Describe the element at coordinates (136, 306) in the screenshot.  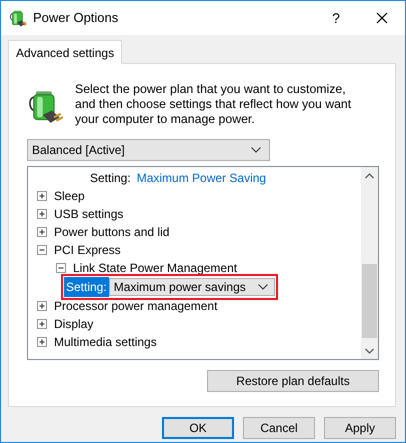
I see `tree-item: Processor power management` at that location.